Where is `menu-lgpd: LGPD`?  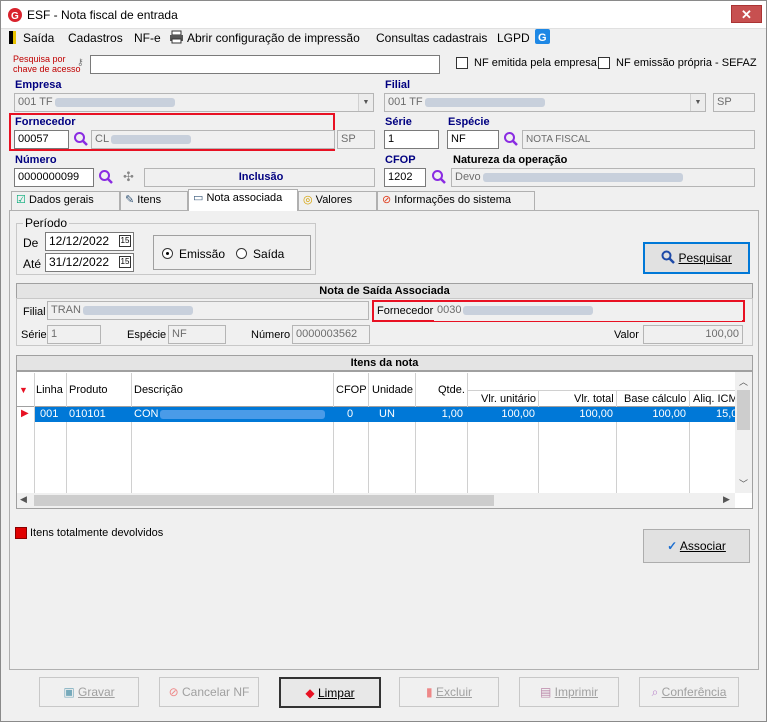 menu-lgpd: LGPD is located at coordinates (513, 38).